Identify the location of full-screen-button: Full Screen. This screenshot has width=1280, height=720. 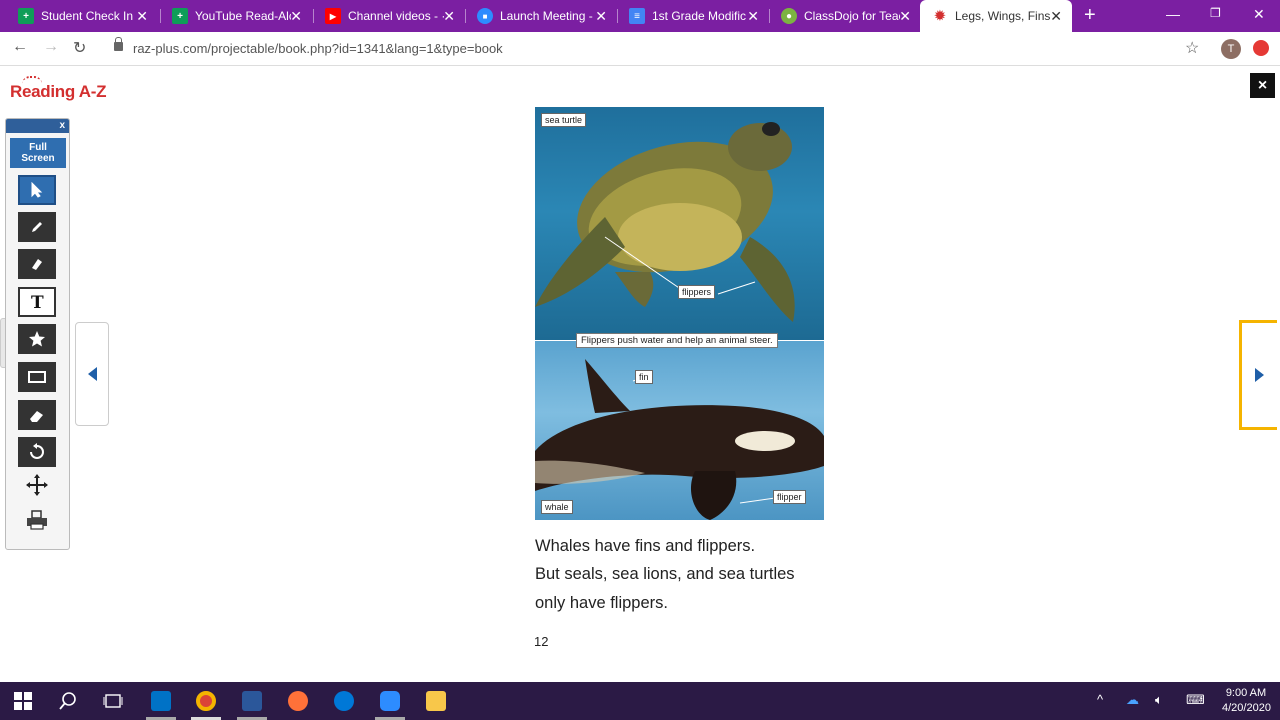
(38, 153).